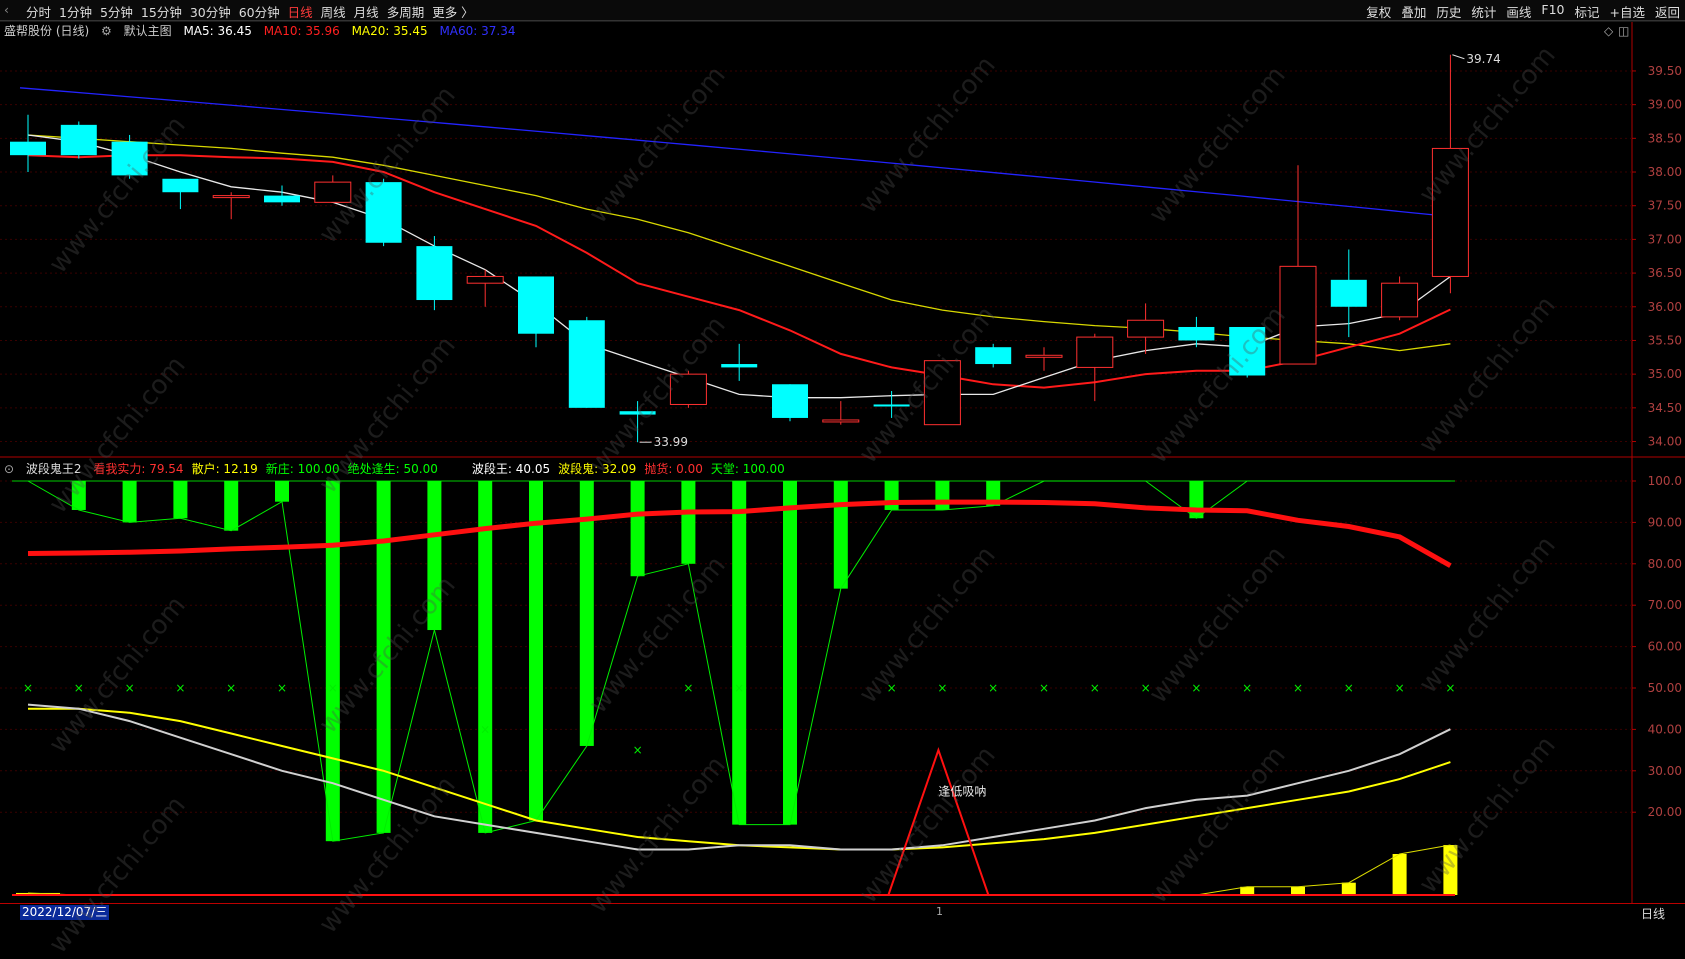 The height and width of the screenshot is (959, 1685). I want to click on indicator-tick-label: 70.00, so click(1665, 605).